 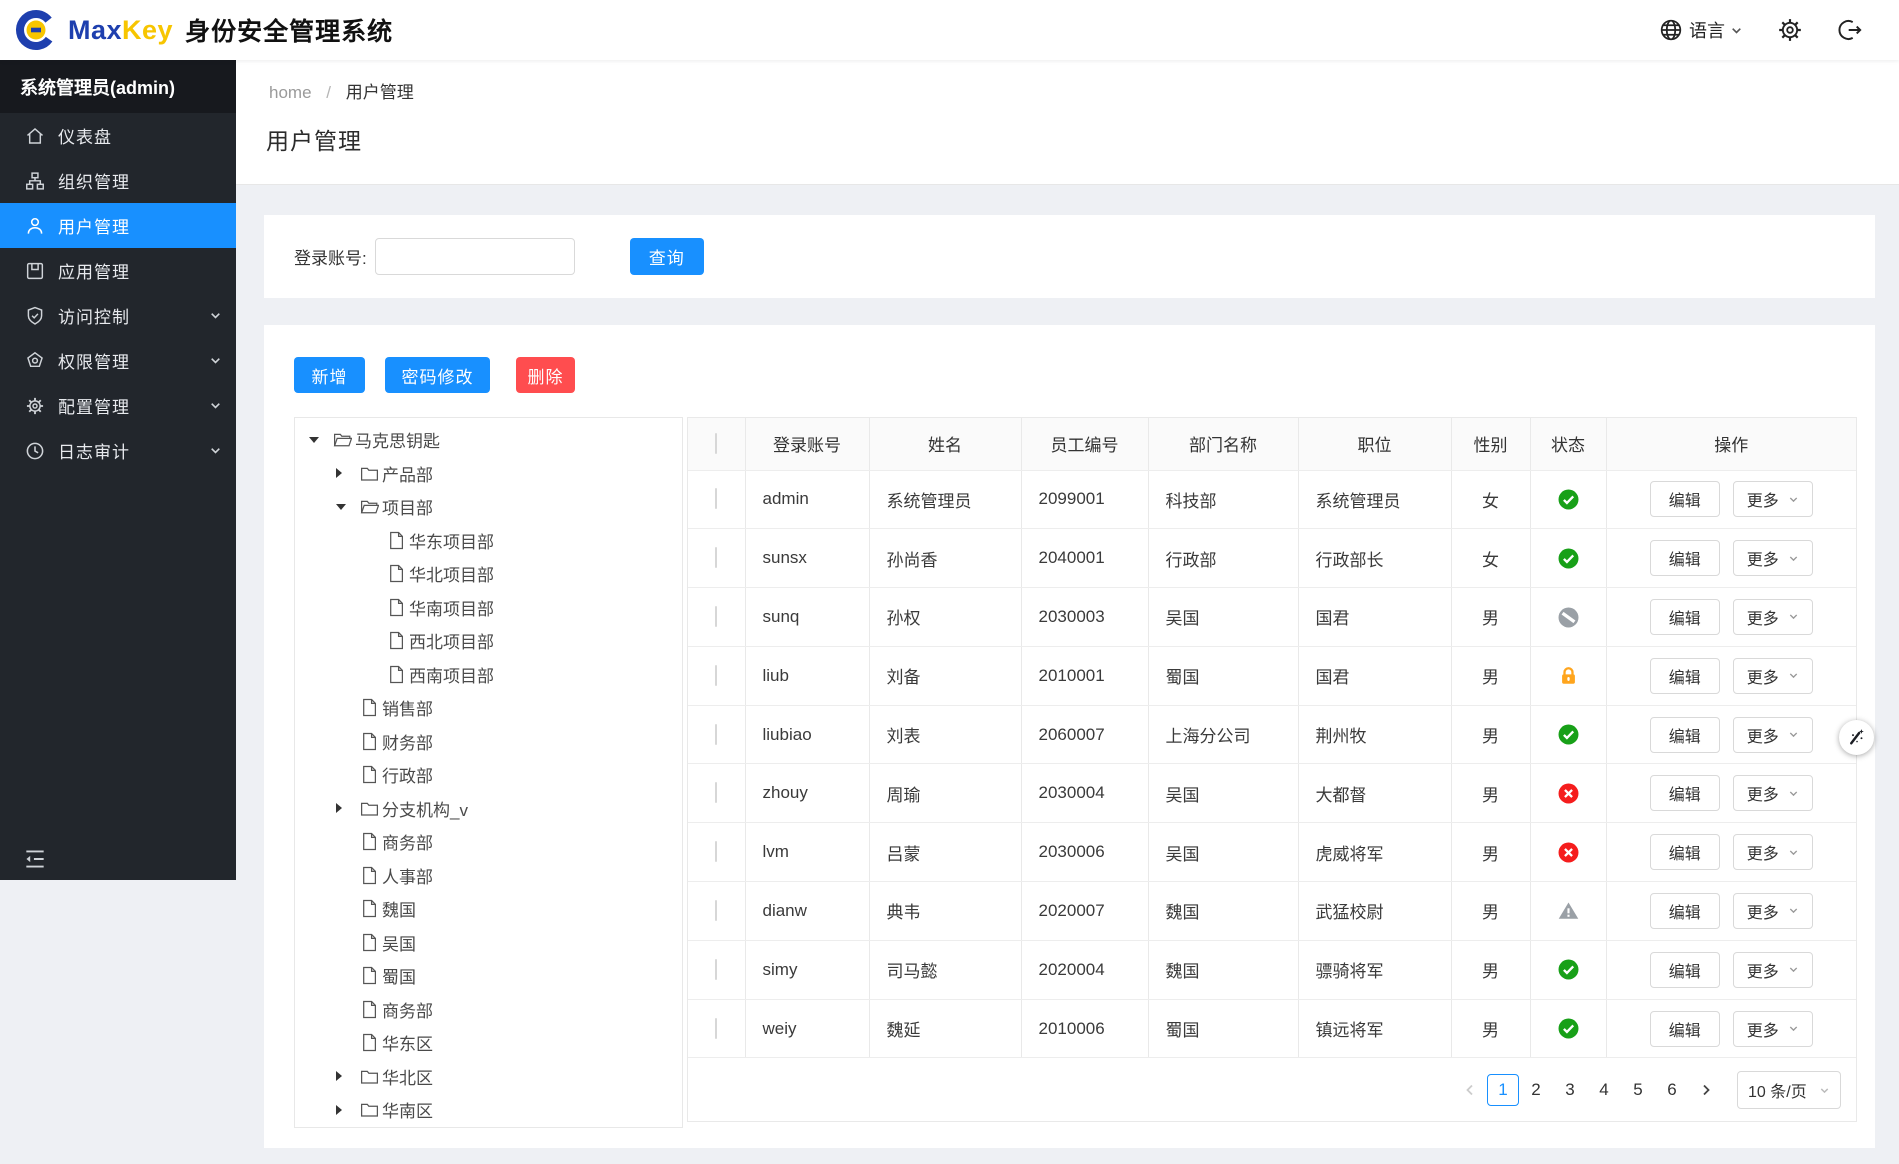 I want to click on login-account-input, so click(x=474, y=256).